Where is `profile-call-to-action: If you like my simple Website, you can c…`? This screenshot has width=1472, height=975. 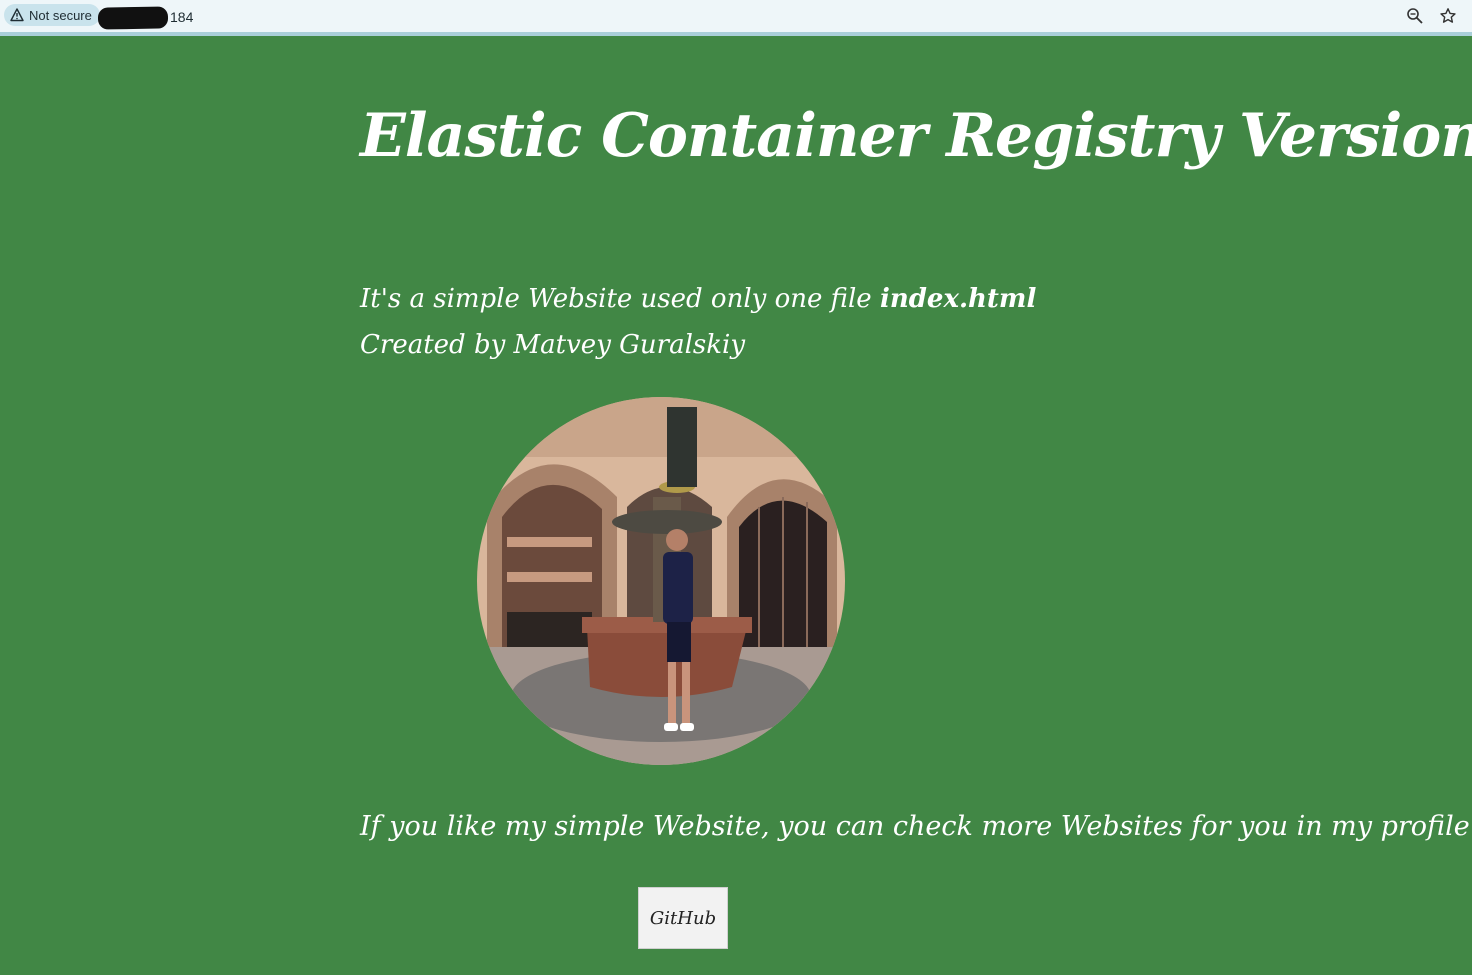 profile-call-to-action: If you like my simple Website, you can c… is located at coordinates (915, 826).